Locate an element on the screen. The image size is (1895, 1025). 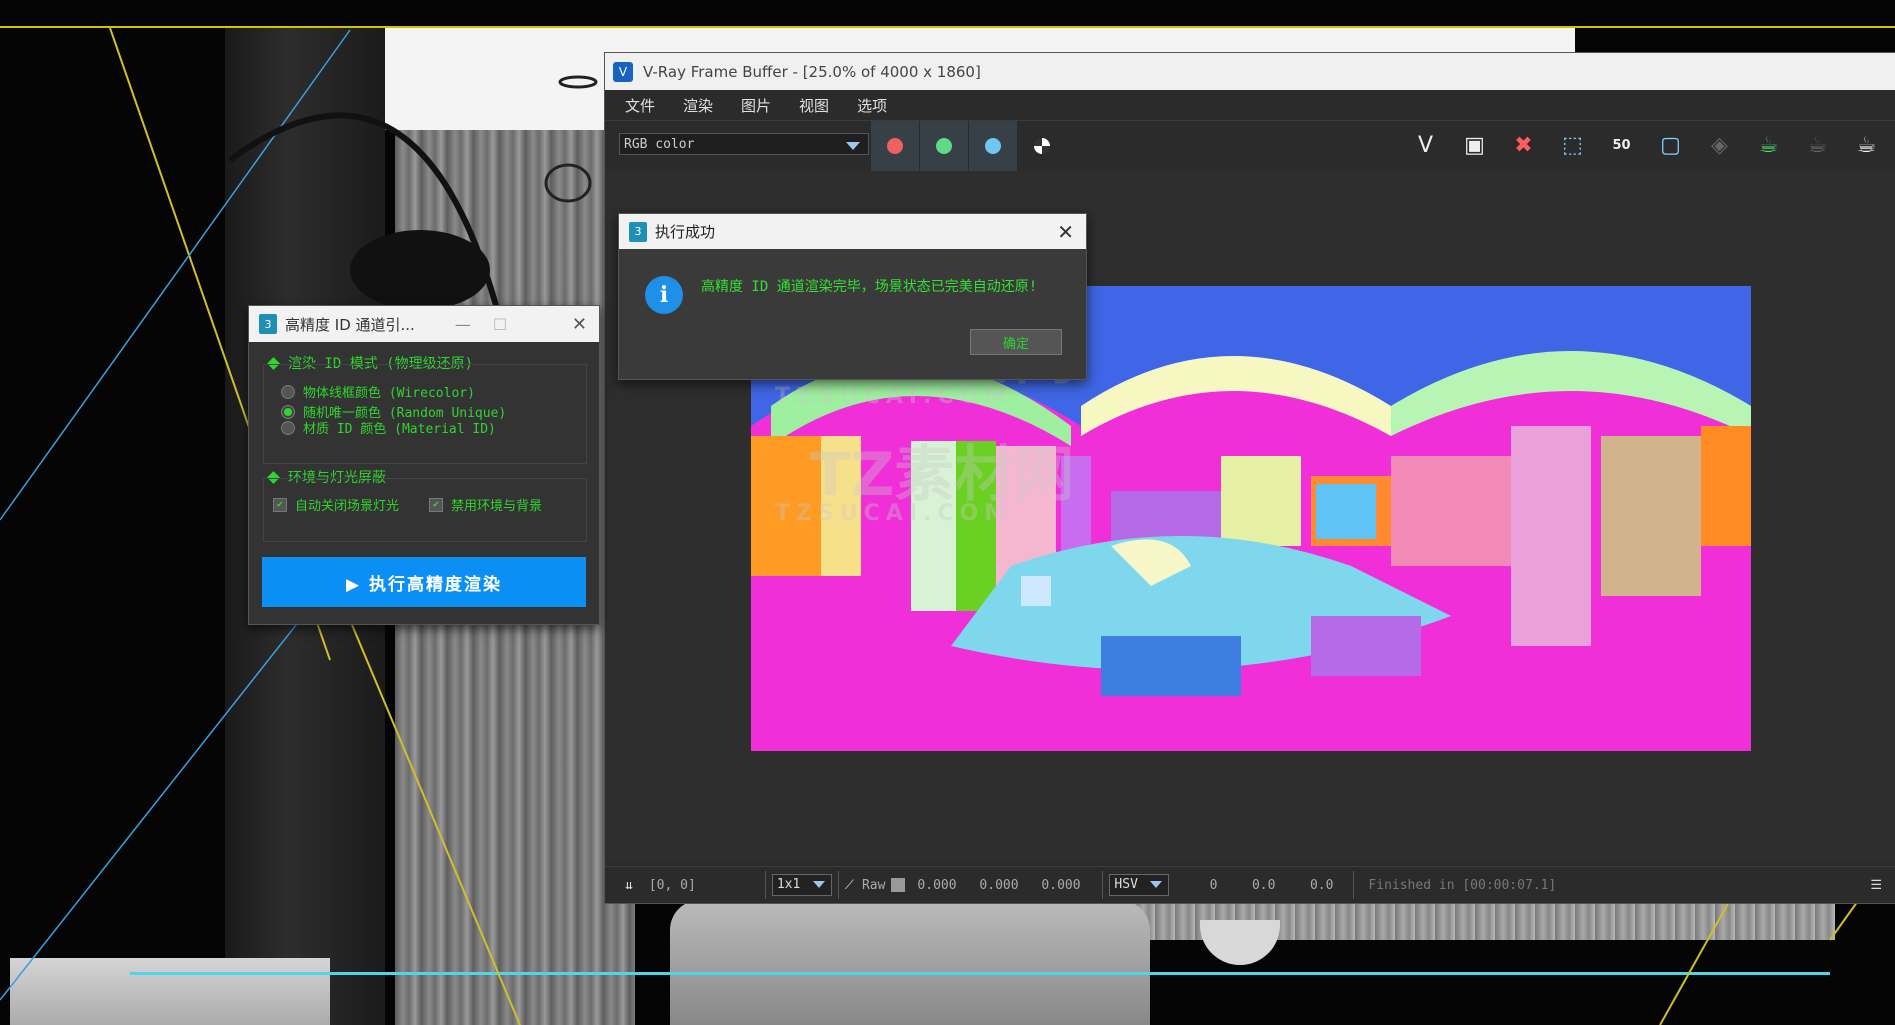
watermark-url-2: TZSUCAI.COM is located at coordinates (894, 513).